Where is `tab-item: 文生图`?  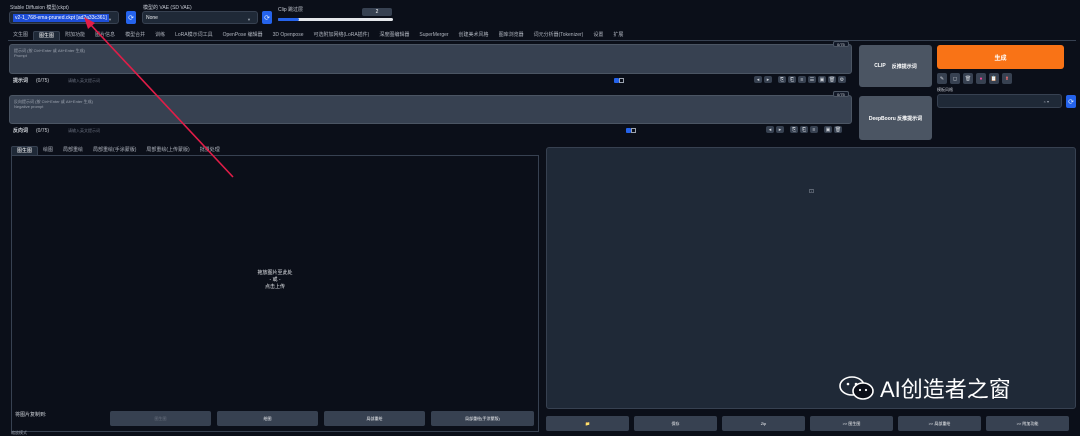
tab-item: 文生图 is located at coordinates (20, 35).